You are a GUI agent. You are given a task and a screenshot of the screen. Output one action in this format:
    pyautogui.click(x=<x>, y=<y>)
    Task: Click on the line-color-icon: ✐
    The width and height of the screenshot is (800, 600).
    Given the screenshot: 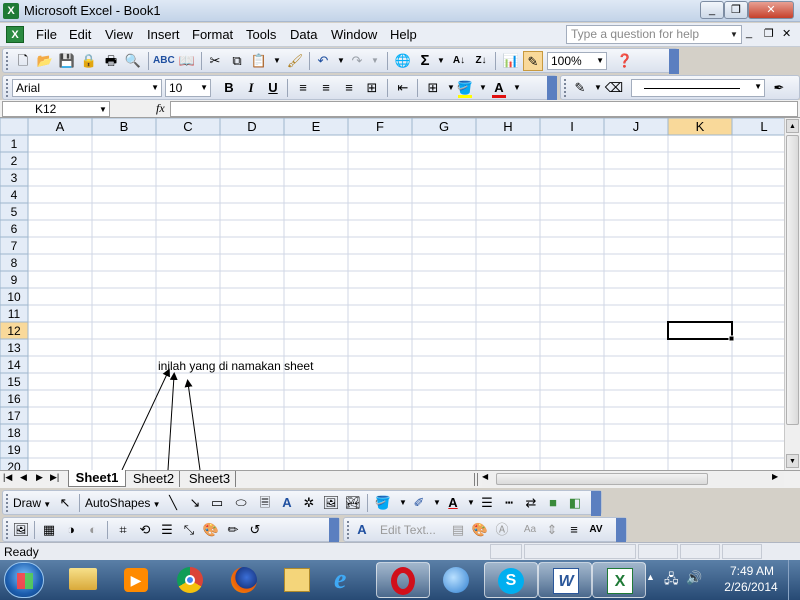 What is the action you would take?
    pyautogui.click(x=419, y=503)
    